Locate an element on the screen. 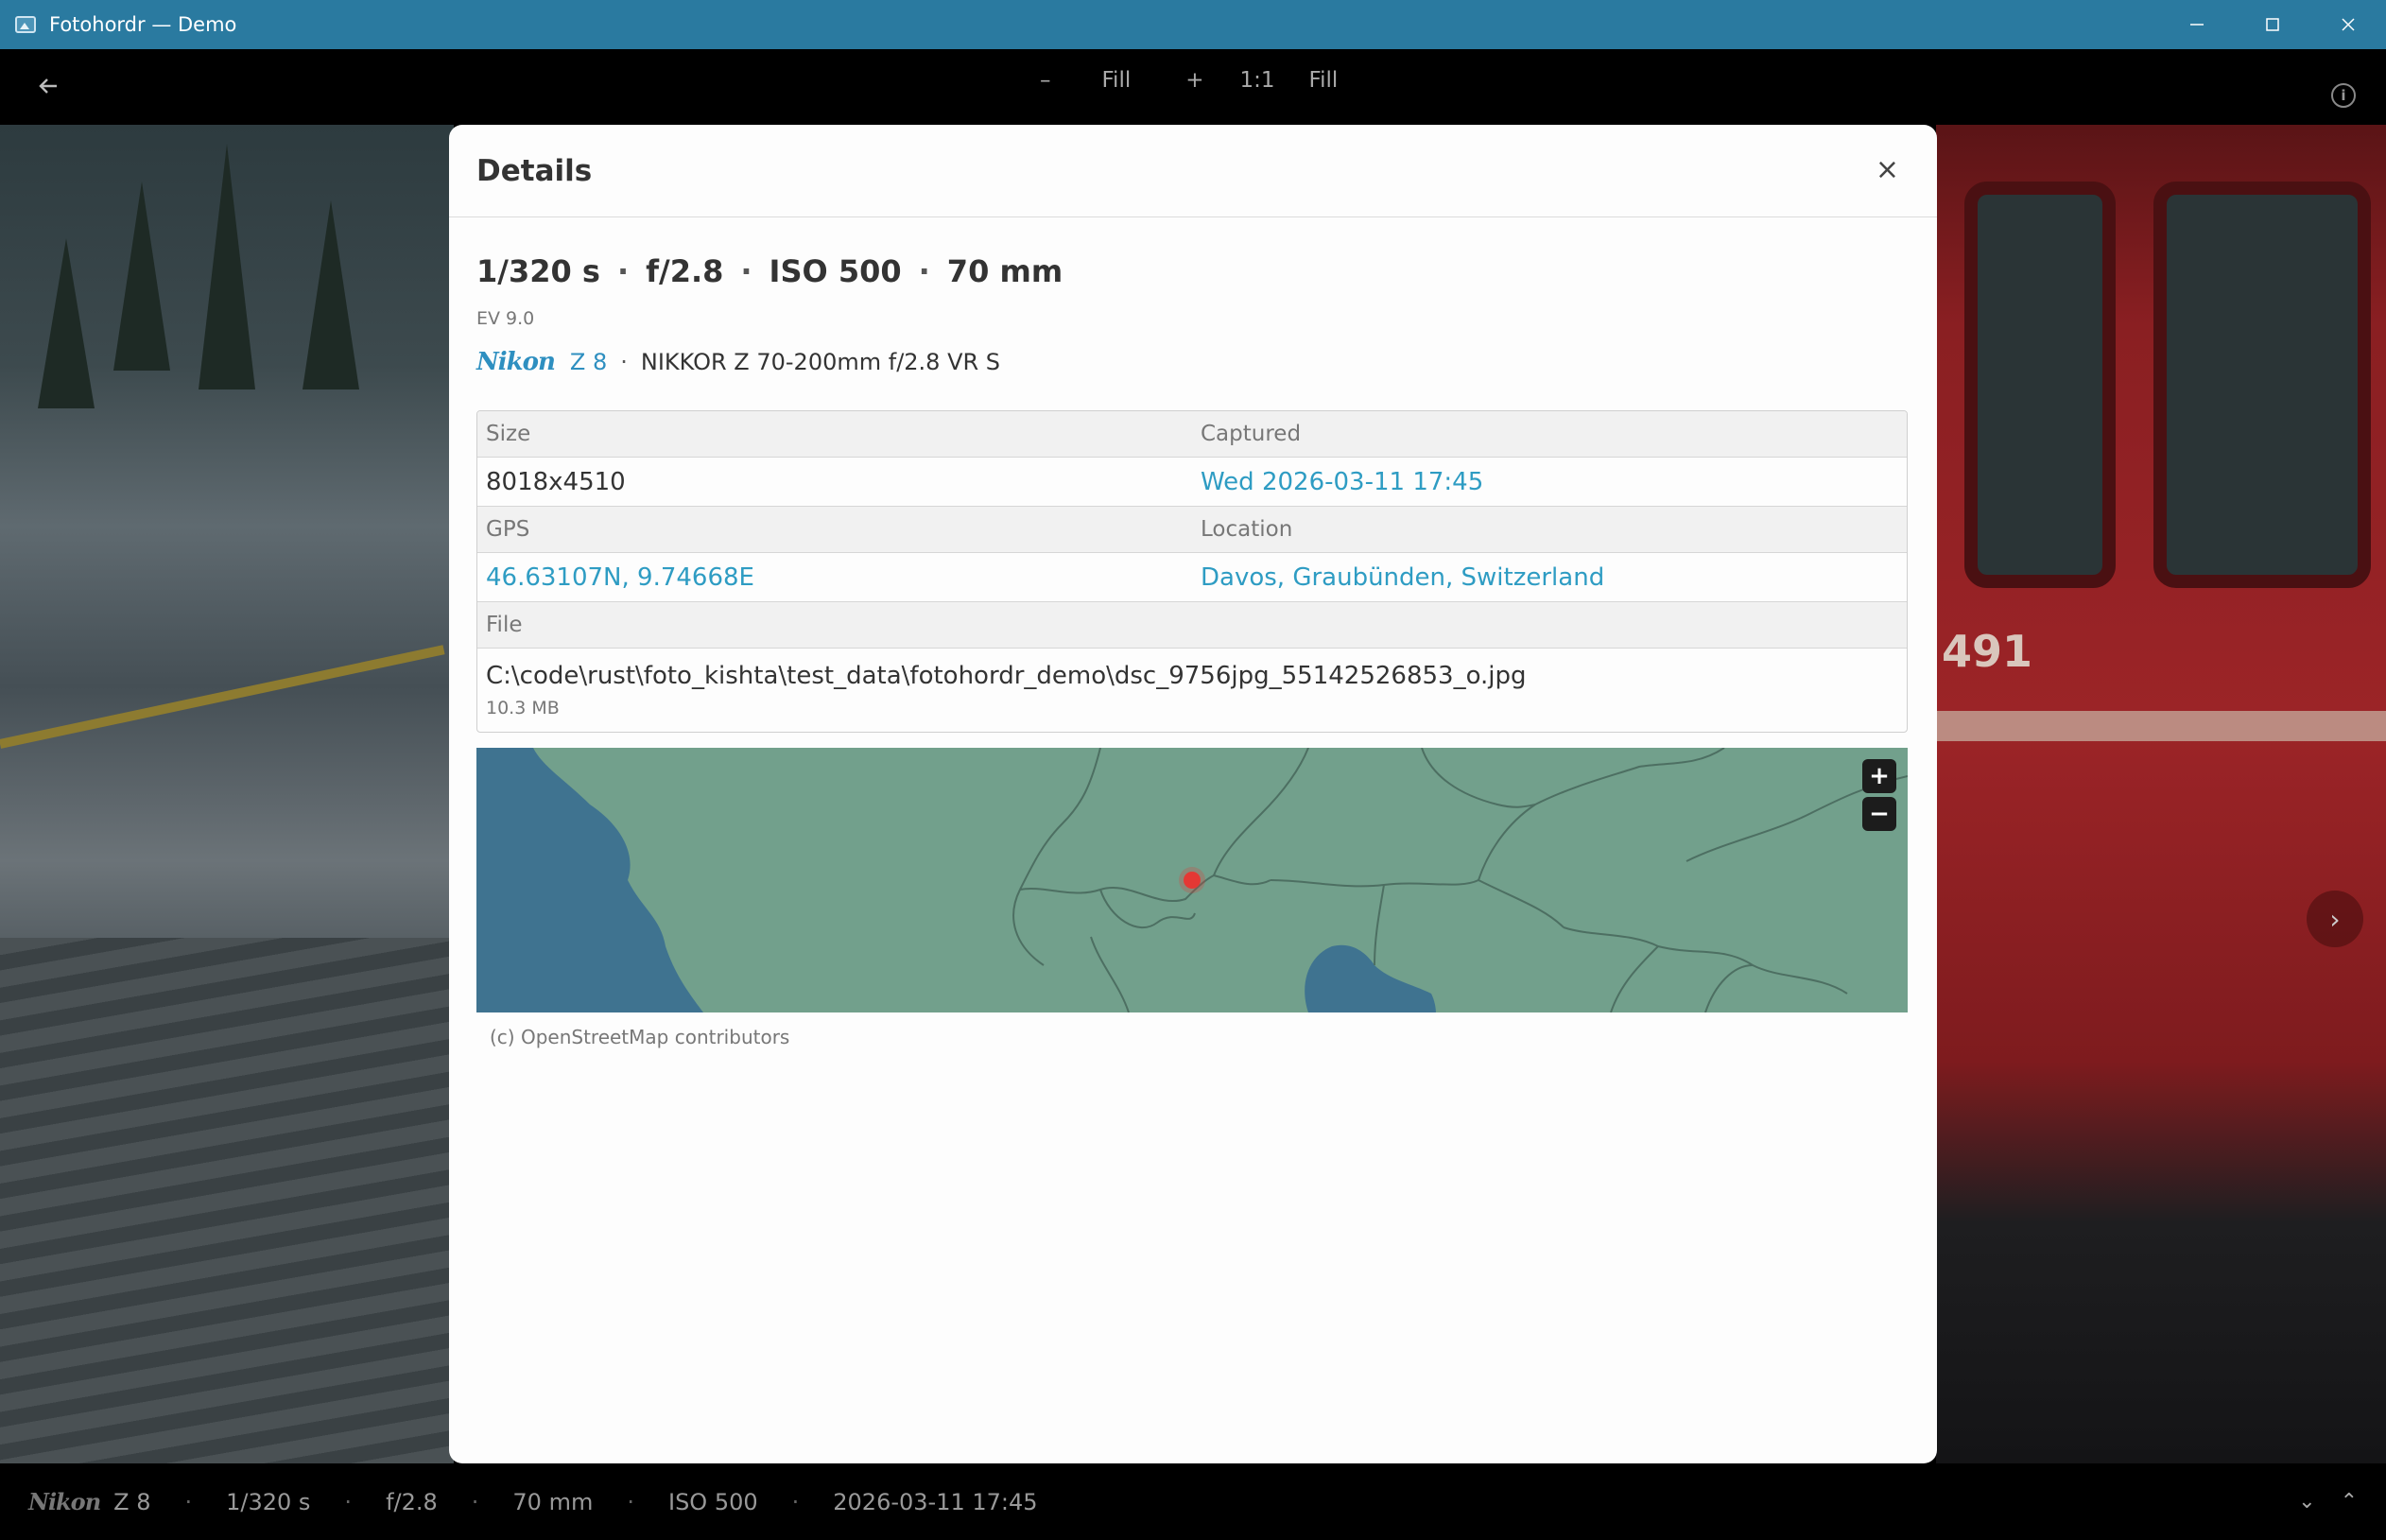 This screenshot has height=1540, width=2386. captured-date-link: Wed 2026-03-11 17:45 is located at coordinates (1550, 482).